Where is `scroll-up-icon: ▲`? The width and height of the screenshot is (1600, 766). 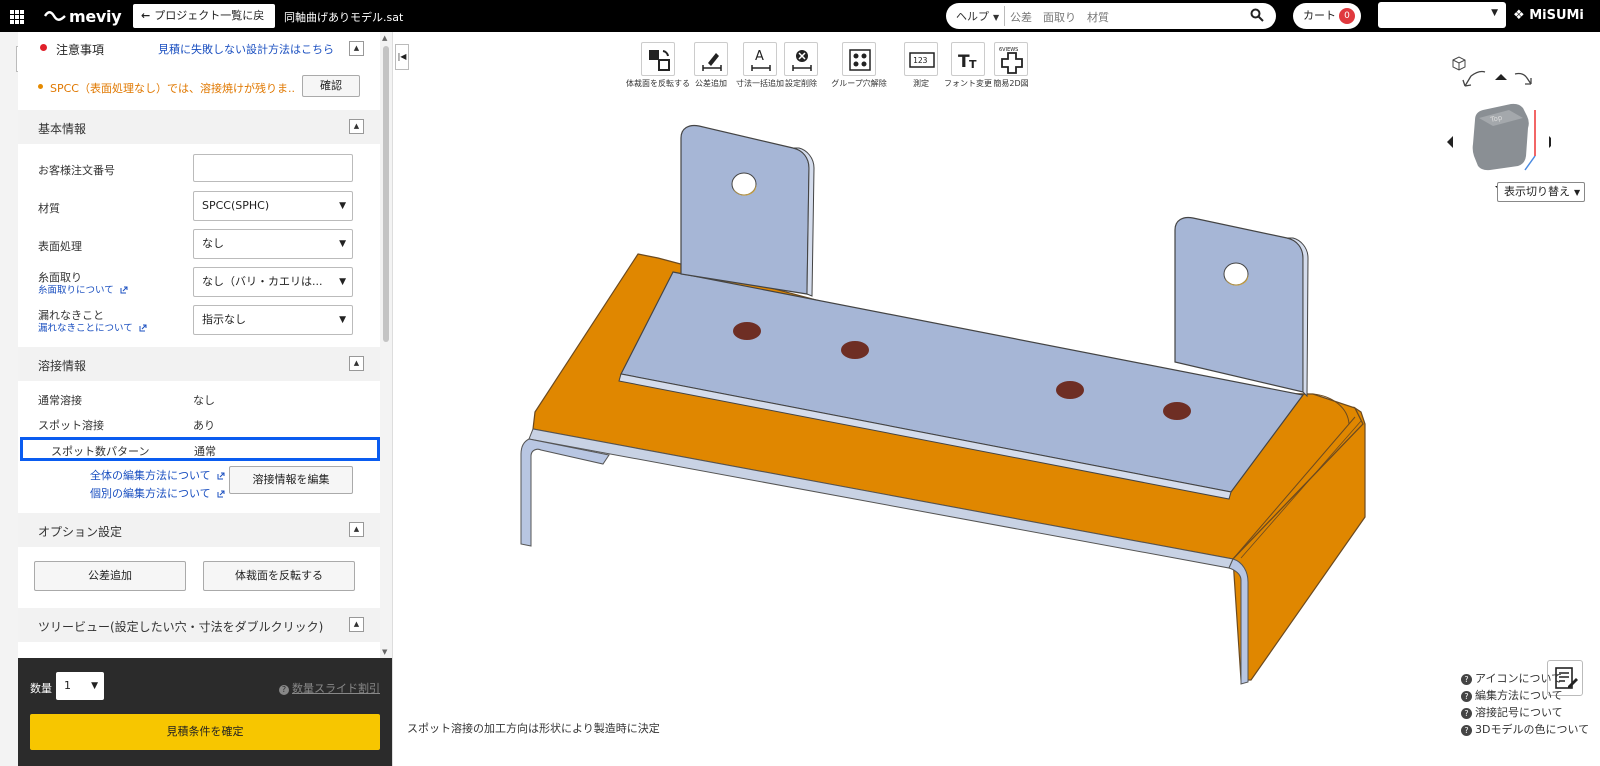 scroll-up-icon: ▲ is located at coordinates (384, 38).